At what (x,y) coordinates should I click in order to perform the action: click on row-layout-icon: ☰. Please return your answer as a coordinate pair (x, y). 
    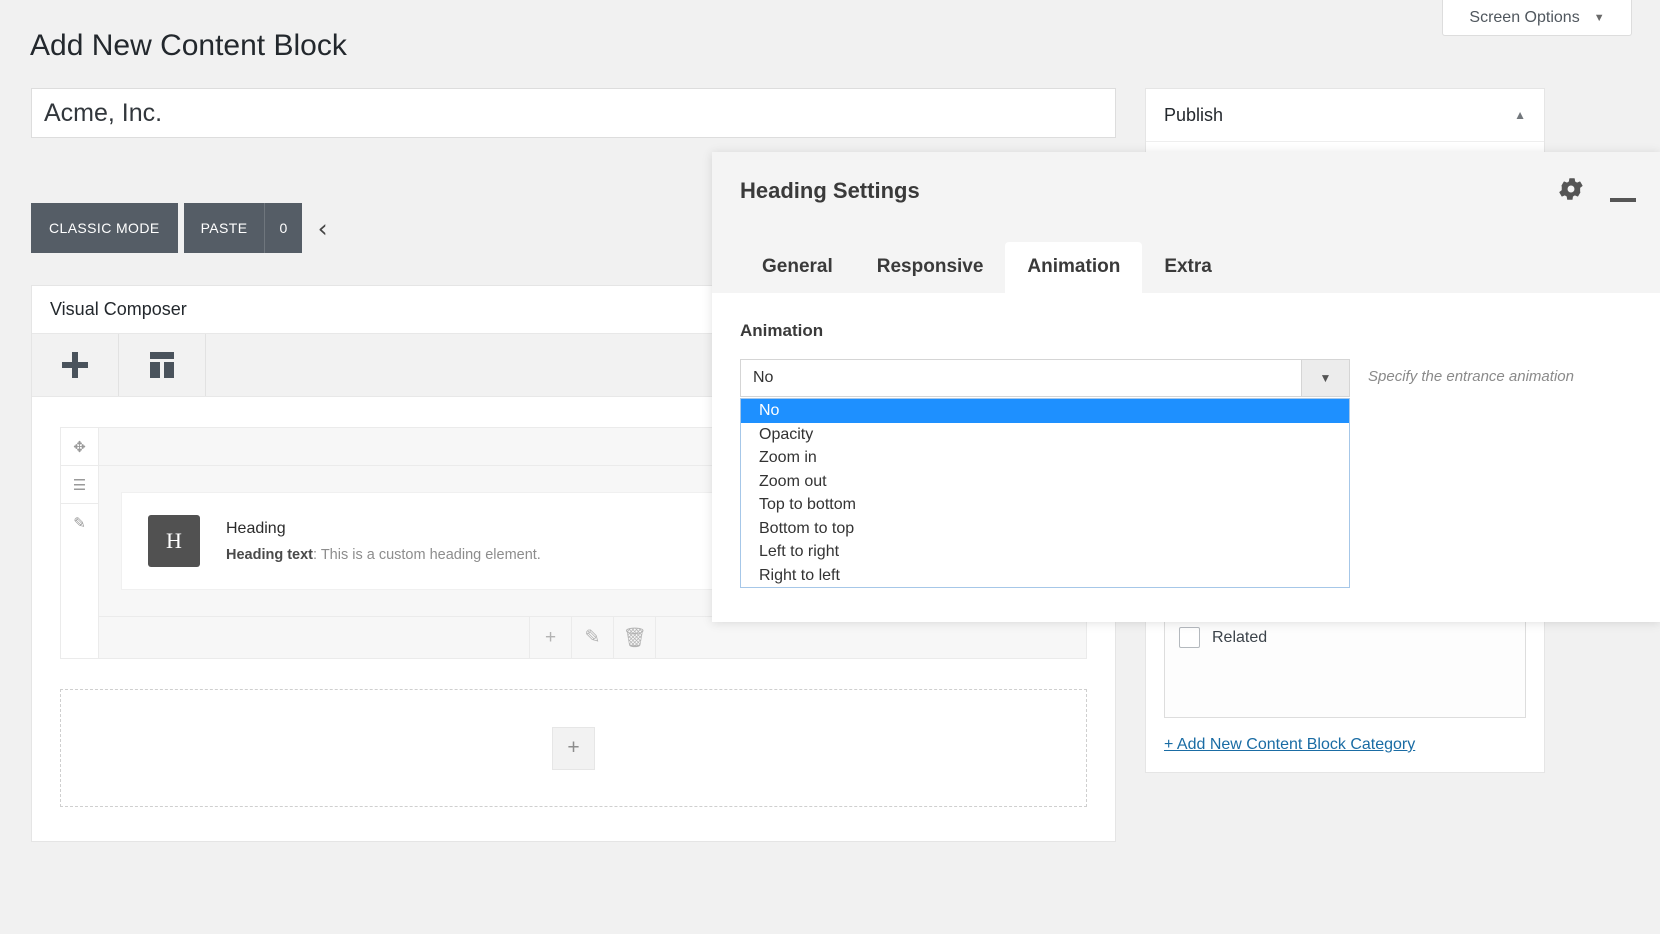
    Looking at the image, I should click on (79, 485).